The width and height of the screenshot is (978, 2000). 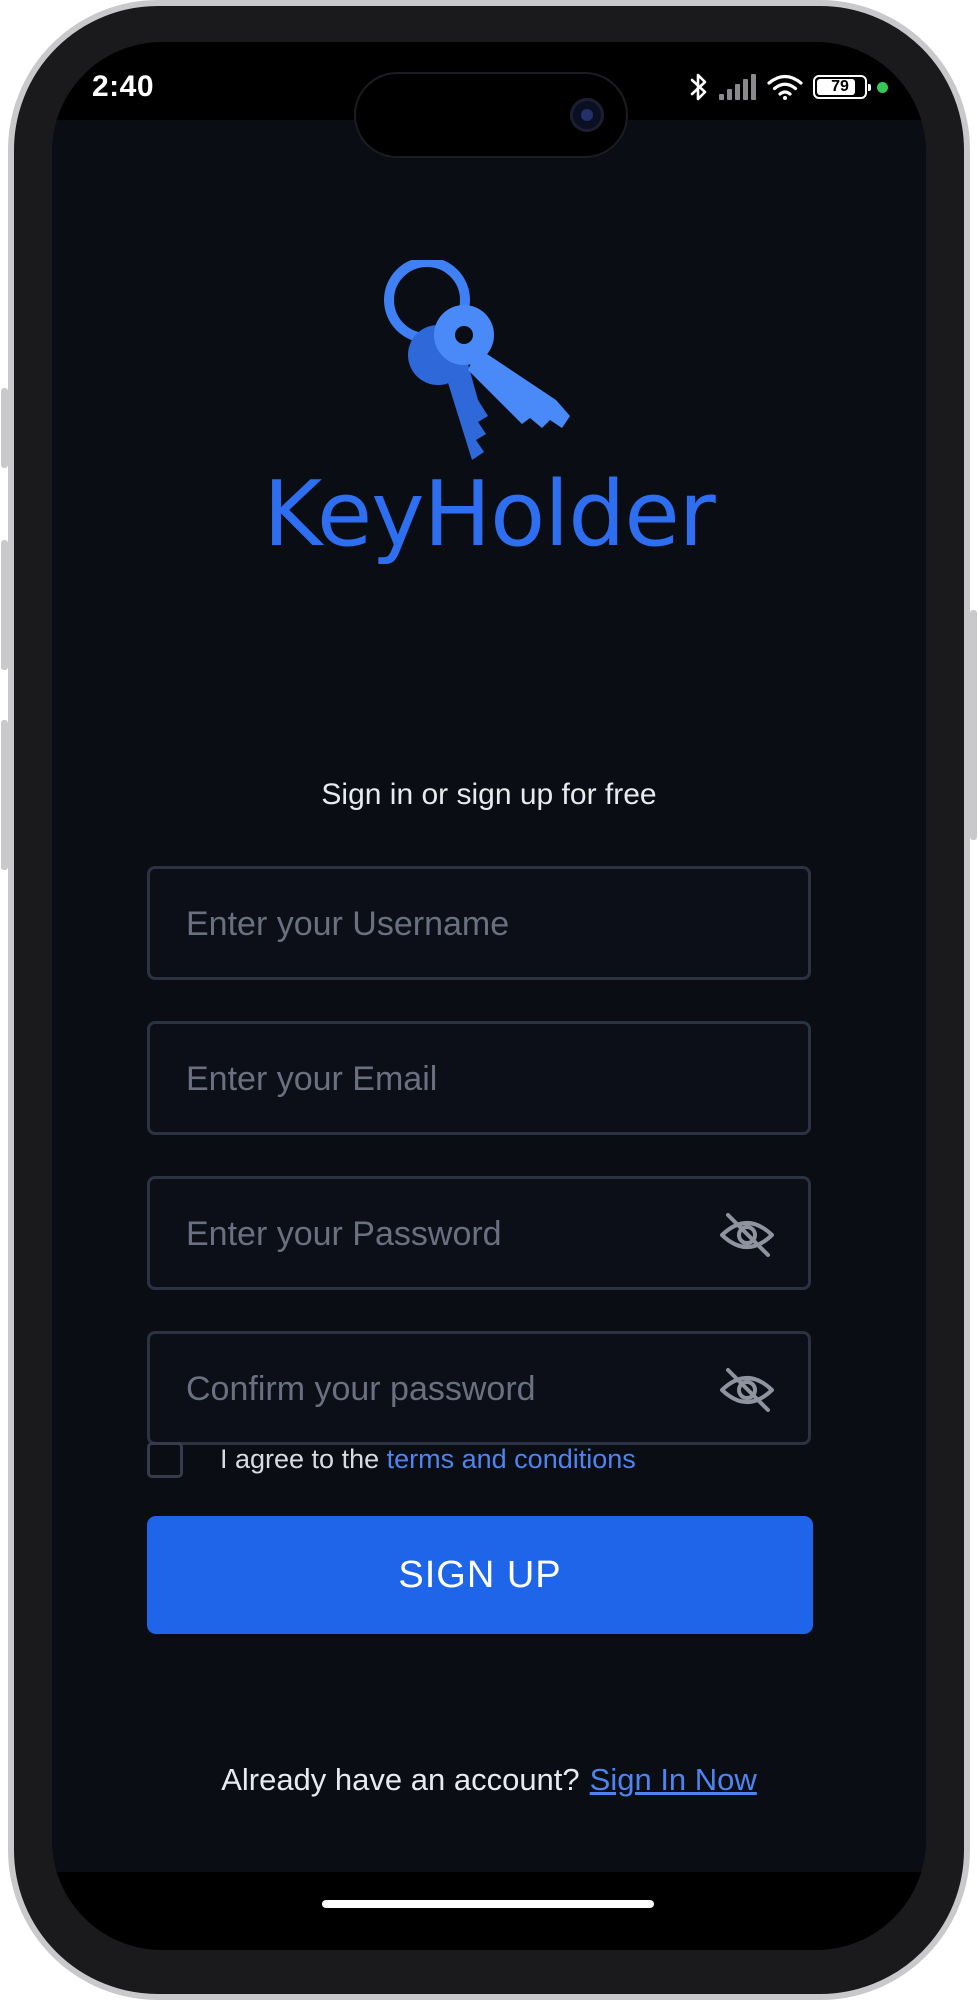 I want to click on sign-up-button: SIGN UP, so click(x=480, y=1575).